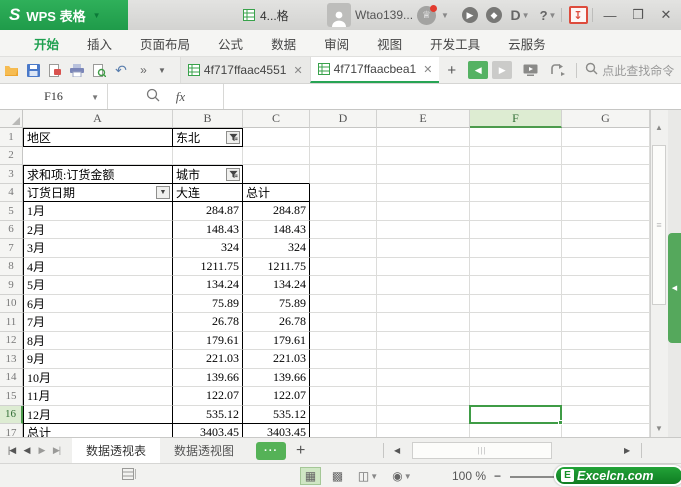 The height and width of the screenshot is (487, 681). Describe the element at coordinates (271, 450) in the screenshot. I see `sheet-list-button: ···` at that location.